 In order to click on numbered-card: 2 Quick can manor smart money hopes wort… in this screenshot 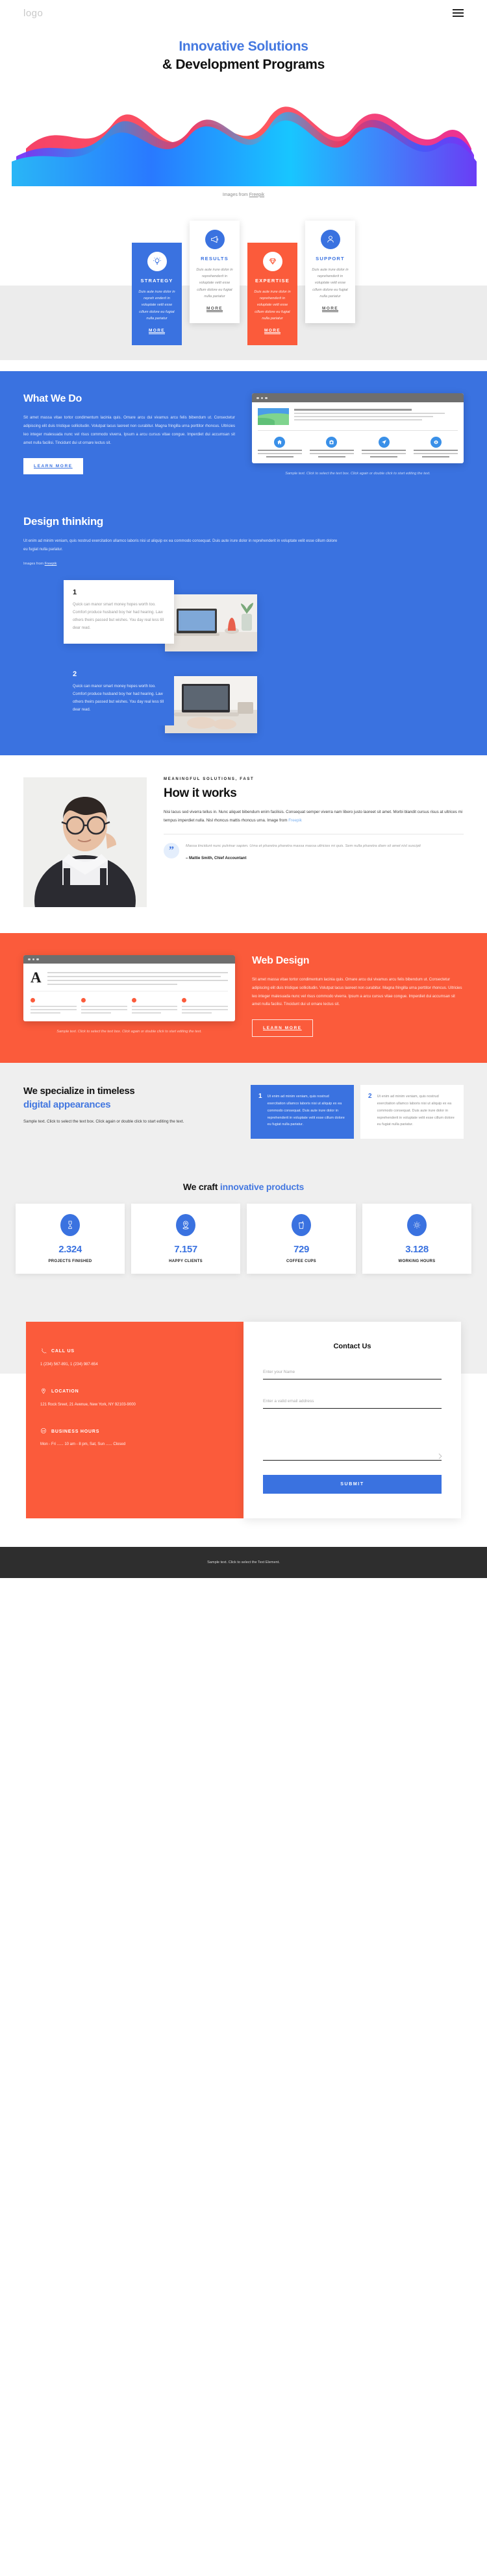, I will do `click(119, 693)`.